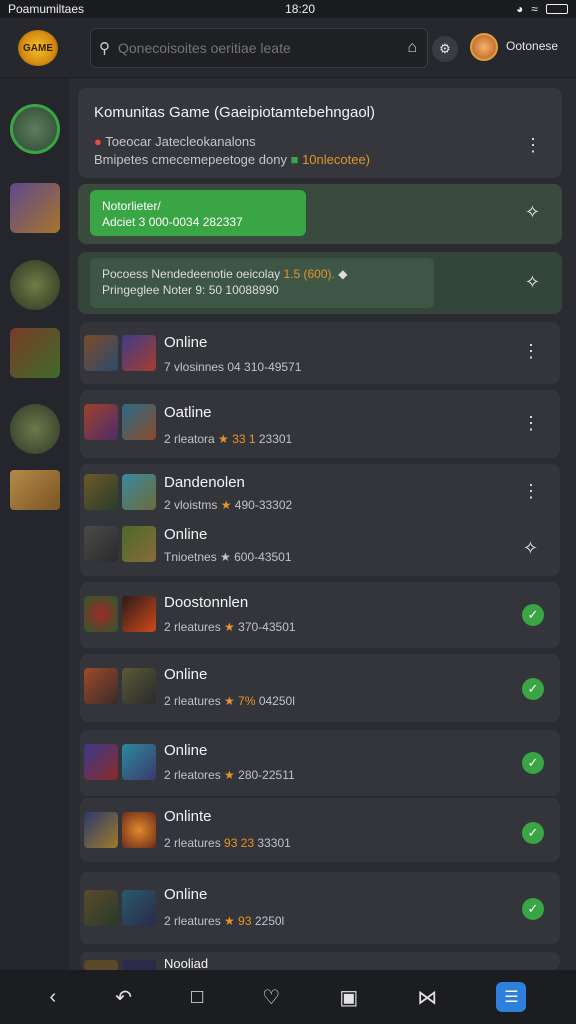  Describe the element at coordinates (309, 274) in the screenshot. I see `info-line1-tag: 1.5 (600).` at that location.